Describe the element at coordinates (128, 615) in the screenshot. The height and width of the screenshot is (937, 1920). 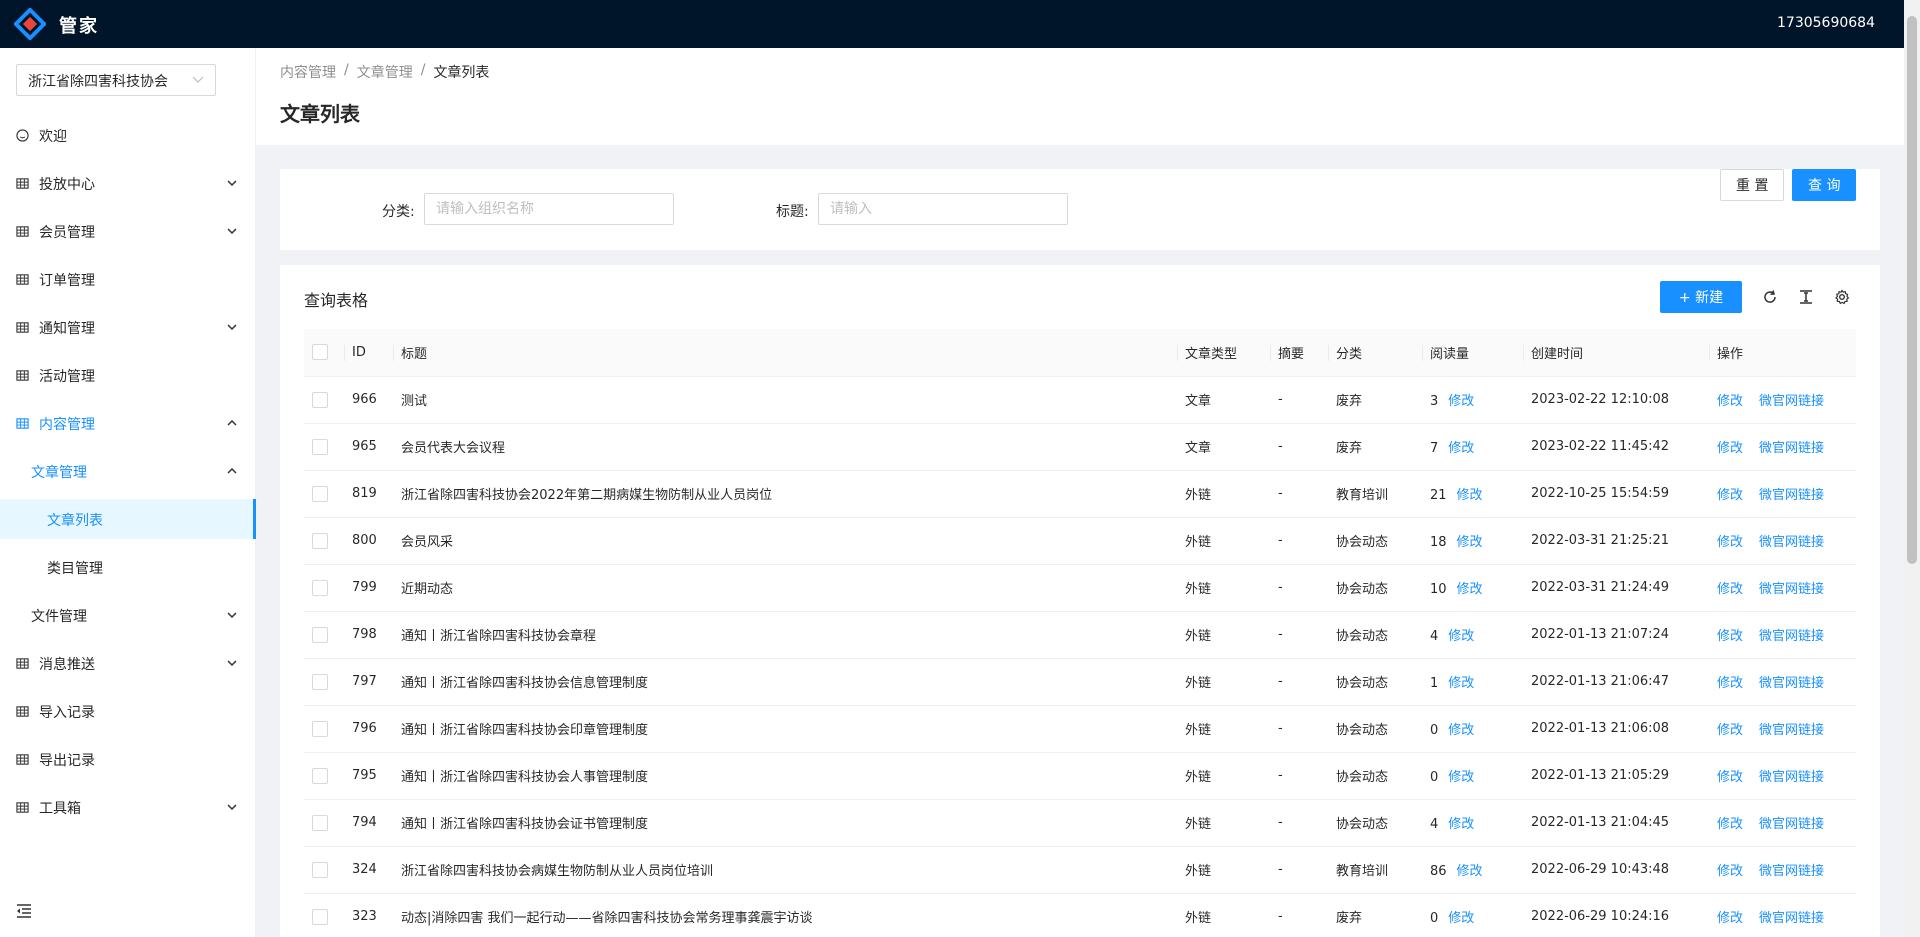
I see `sidebar-item-files: 文件管理` at that location.